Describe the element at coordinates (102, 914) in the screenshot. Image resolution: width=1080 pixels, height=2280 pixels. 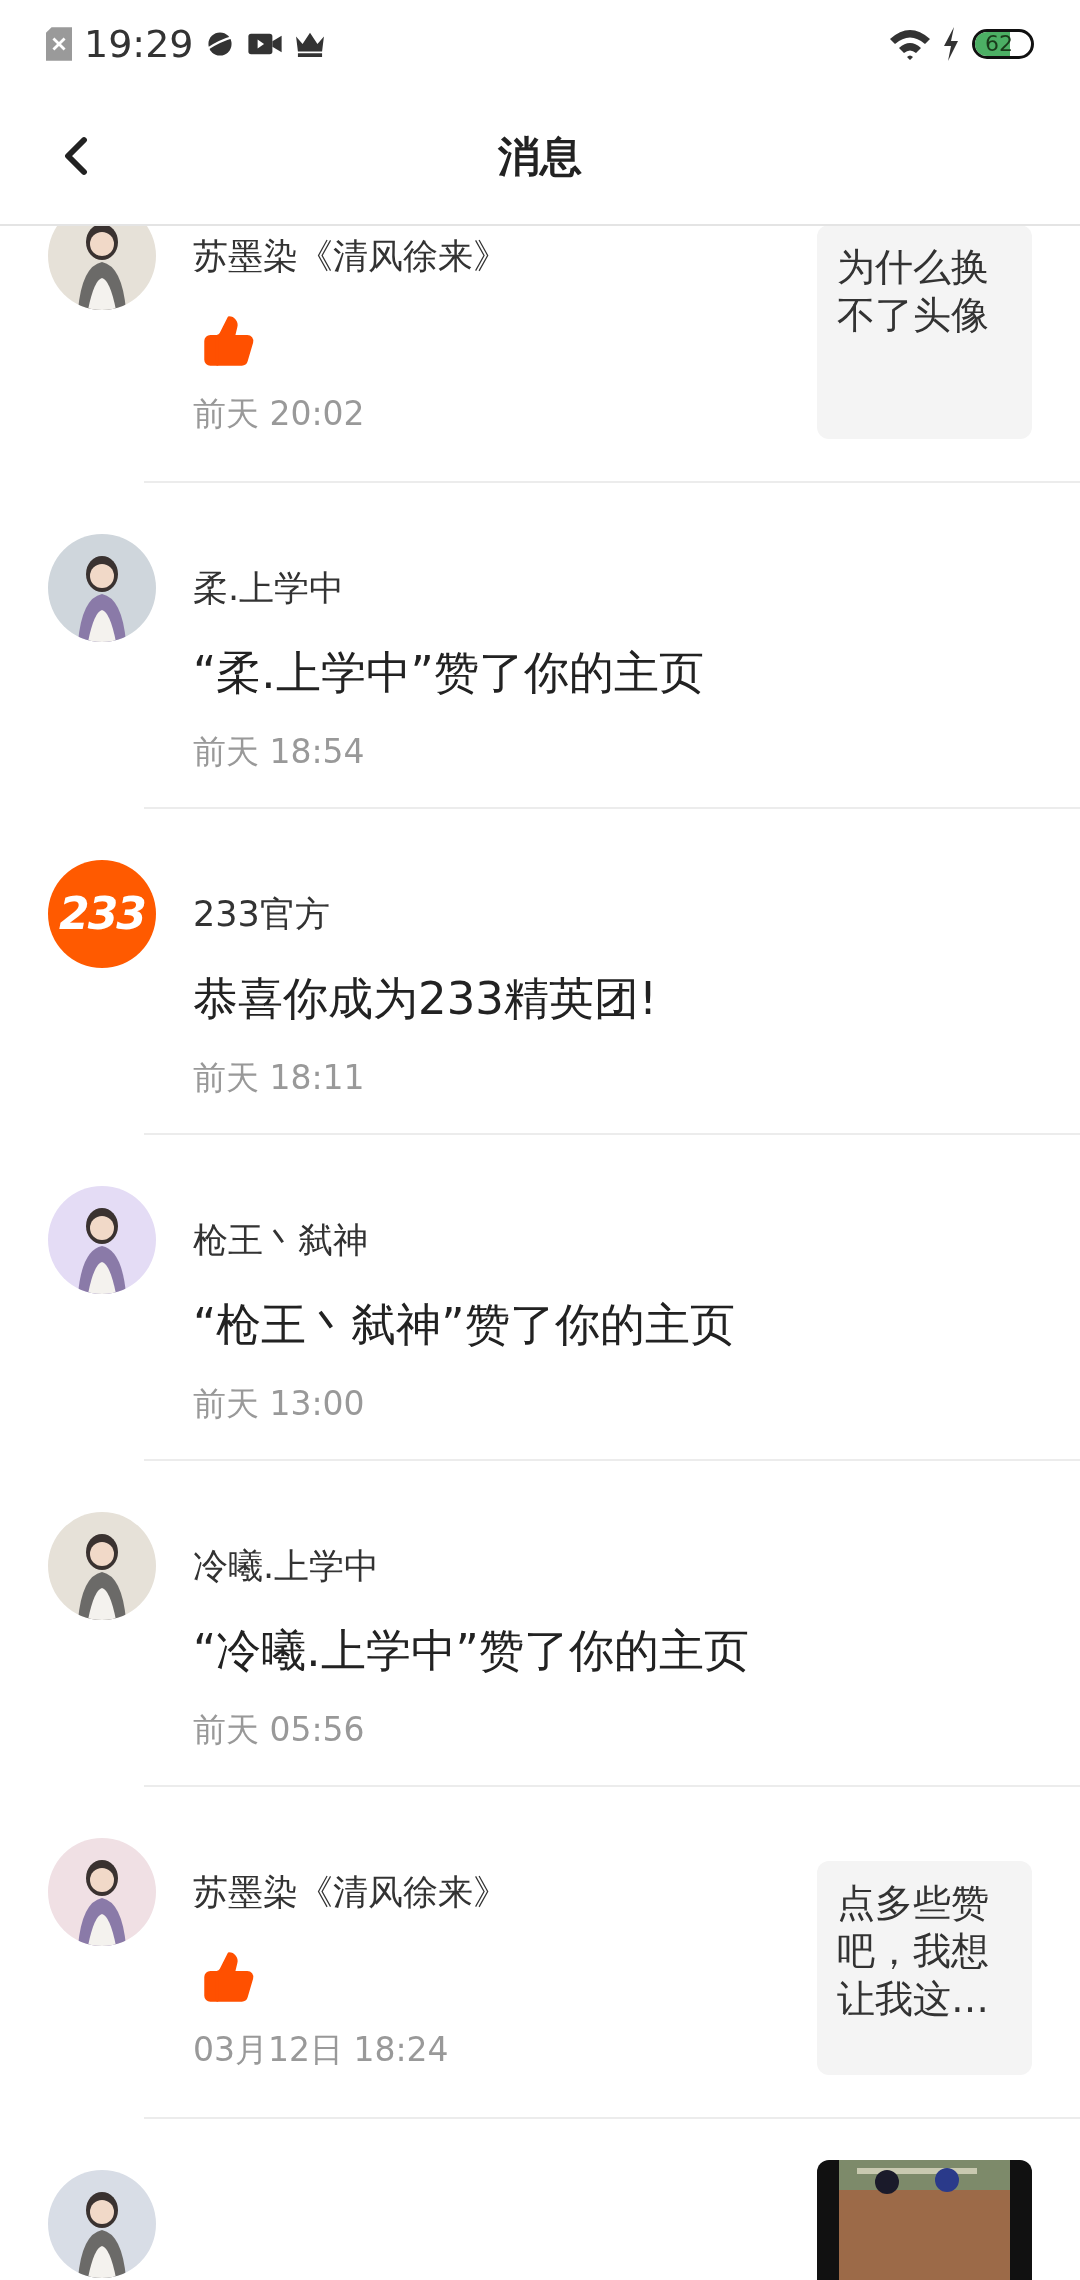
I see `avatar-badge: 233` at that location.